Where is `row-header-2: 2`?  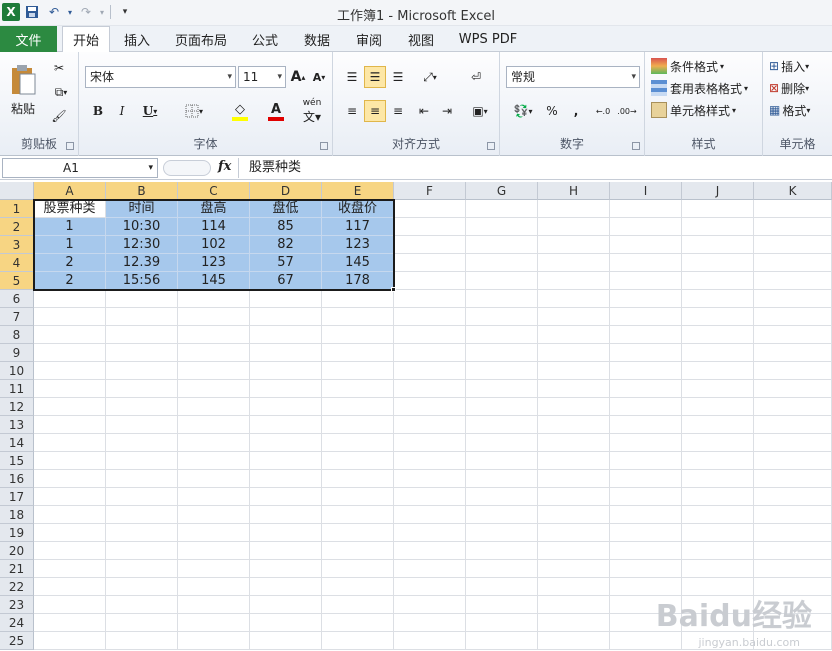 row-header-2: 2 is located at coordinates (17, 227).